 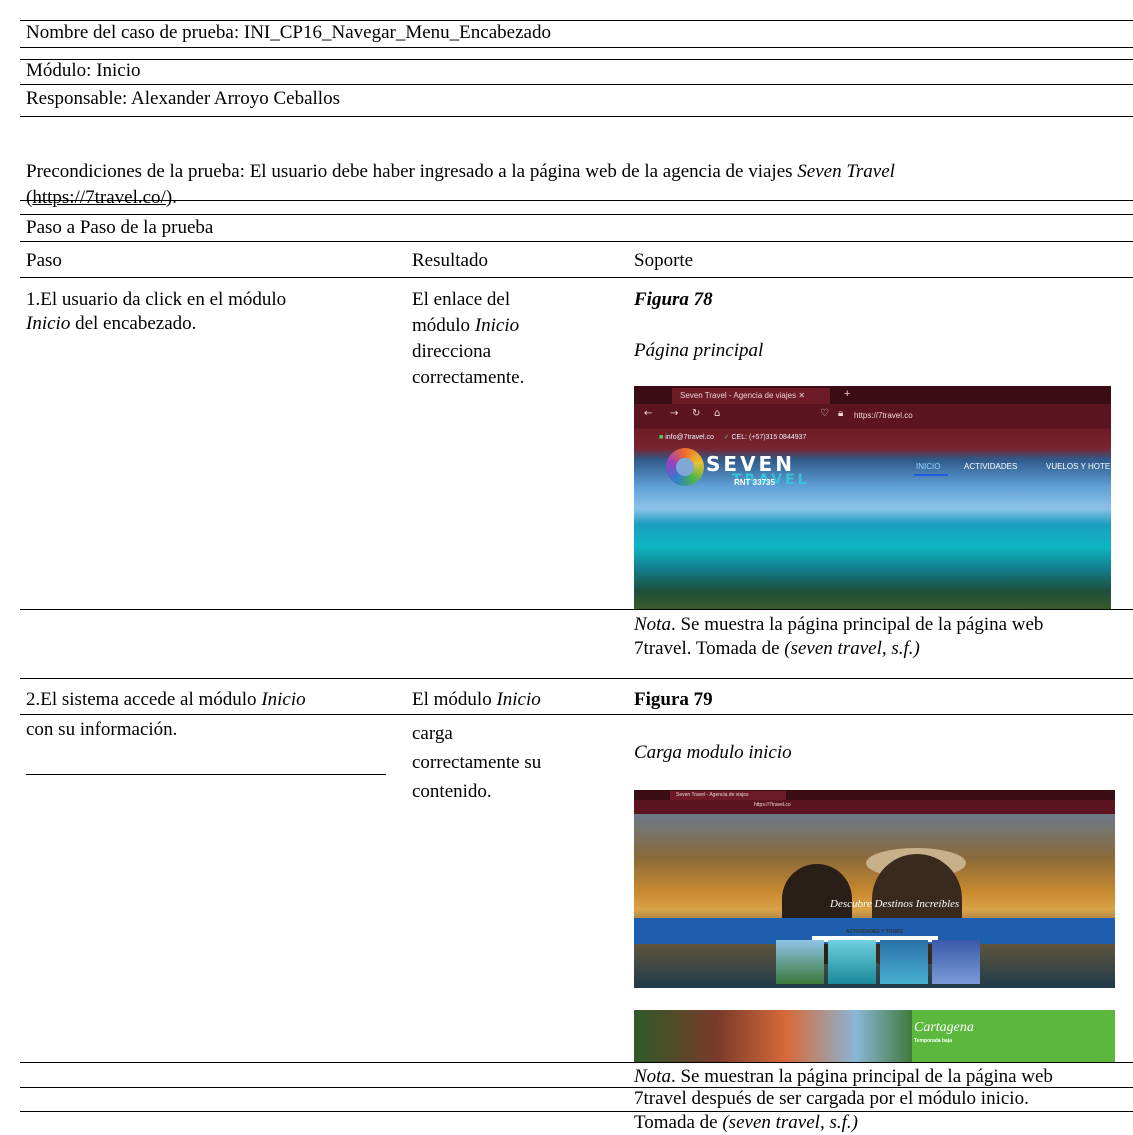 I want to click on note-text: Tomada de, so click(x=678, y=1122).